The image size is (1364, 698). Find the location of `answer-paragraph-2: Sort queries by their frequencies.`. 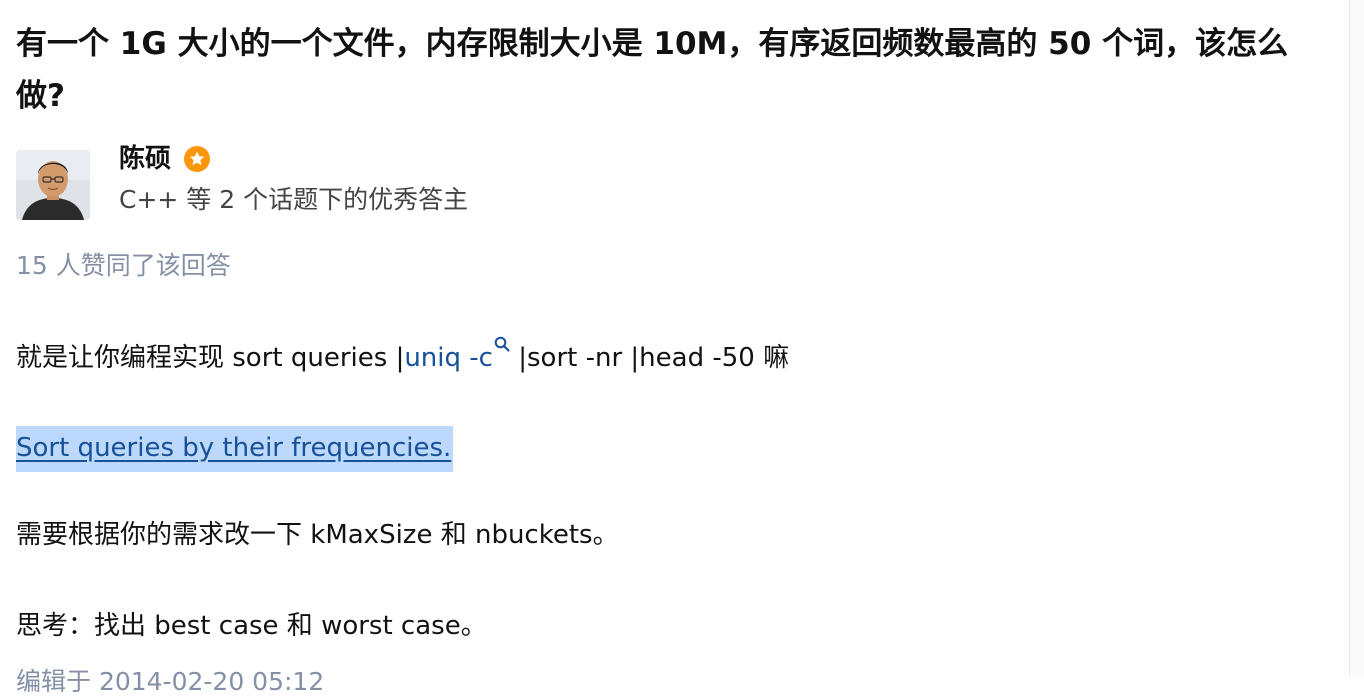

answer-paragraph-2: Sort queries by their frequencies. is located at coordinates (235, 449).